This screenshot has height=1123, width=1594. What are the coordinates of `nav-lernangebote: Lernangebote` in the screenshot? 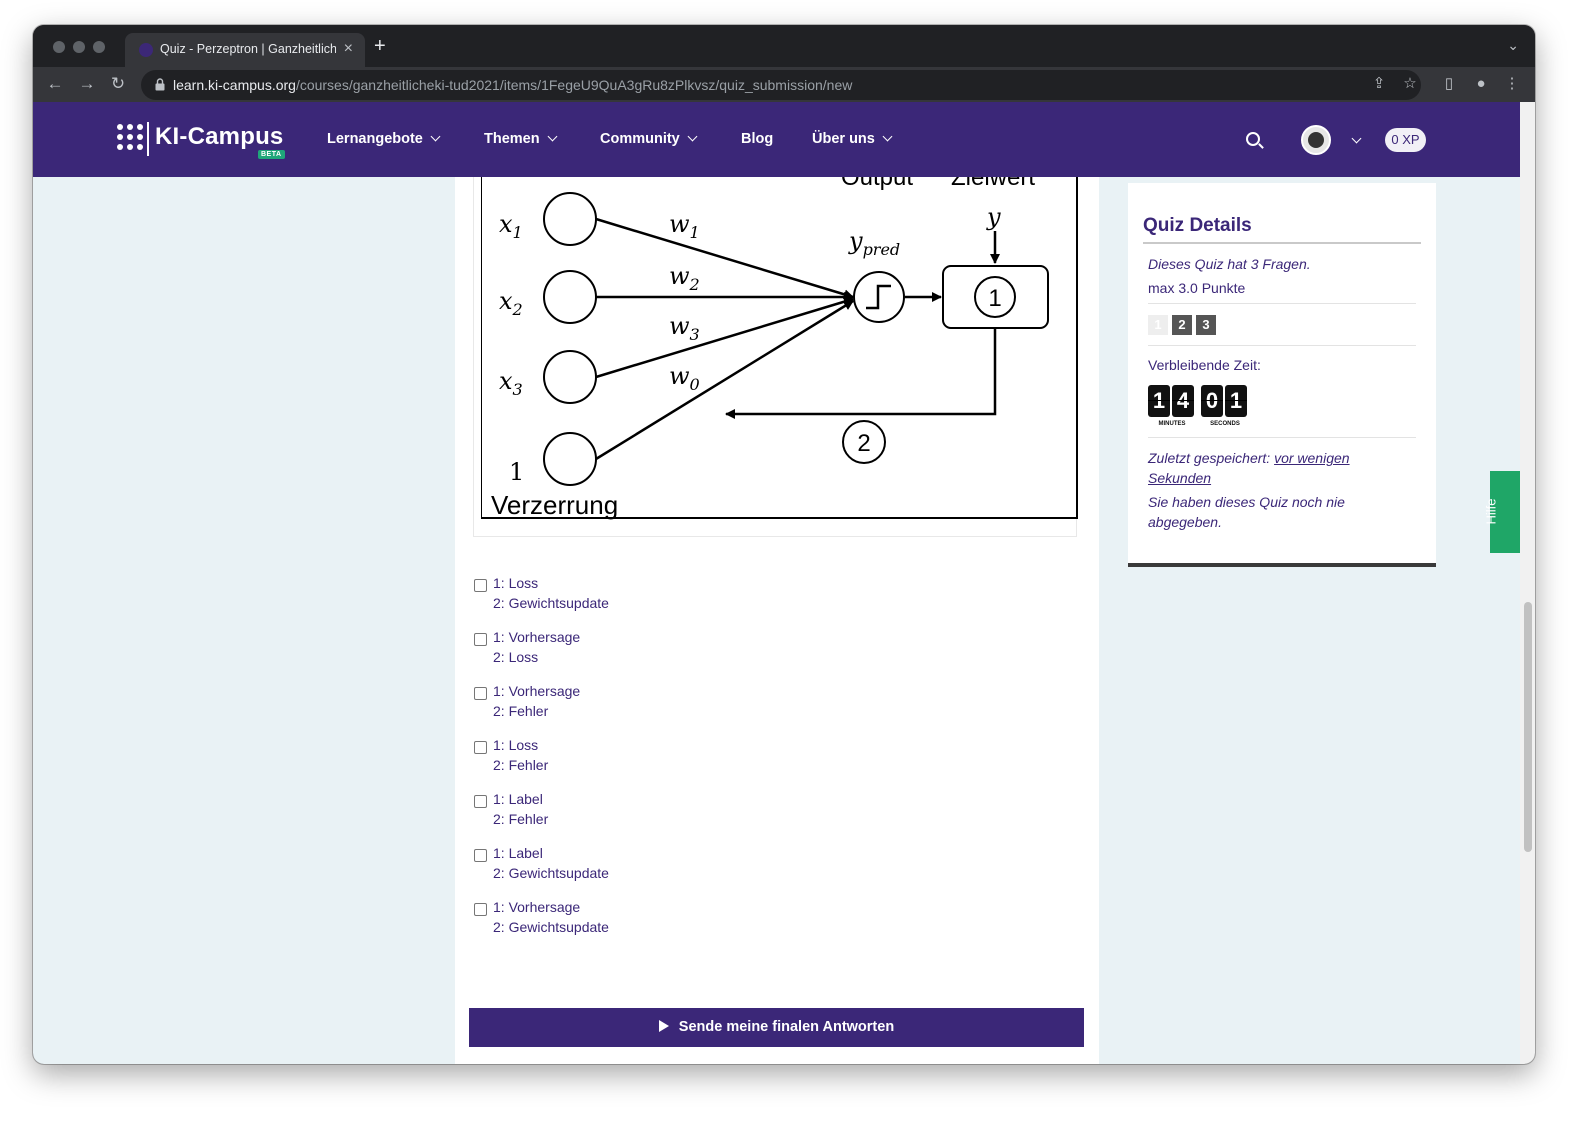 It's located at (384, 139).